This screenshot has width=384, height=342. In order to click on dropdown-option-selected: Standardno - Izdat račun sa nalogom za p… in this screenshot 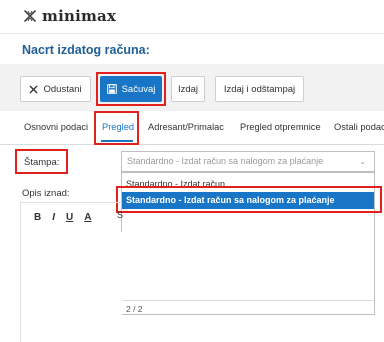, I will do `click(248, 200)`.